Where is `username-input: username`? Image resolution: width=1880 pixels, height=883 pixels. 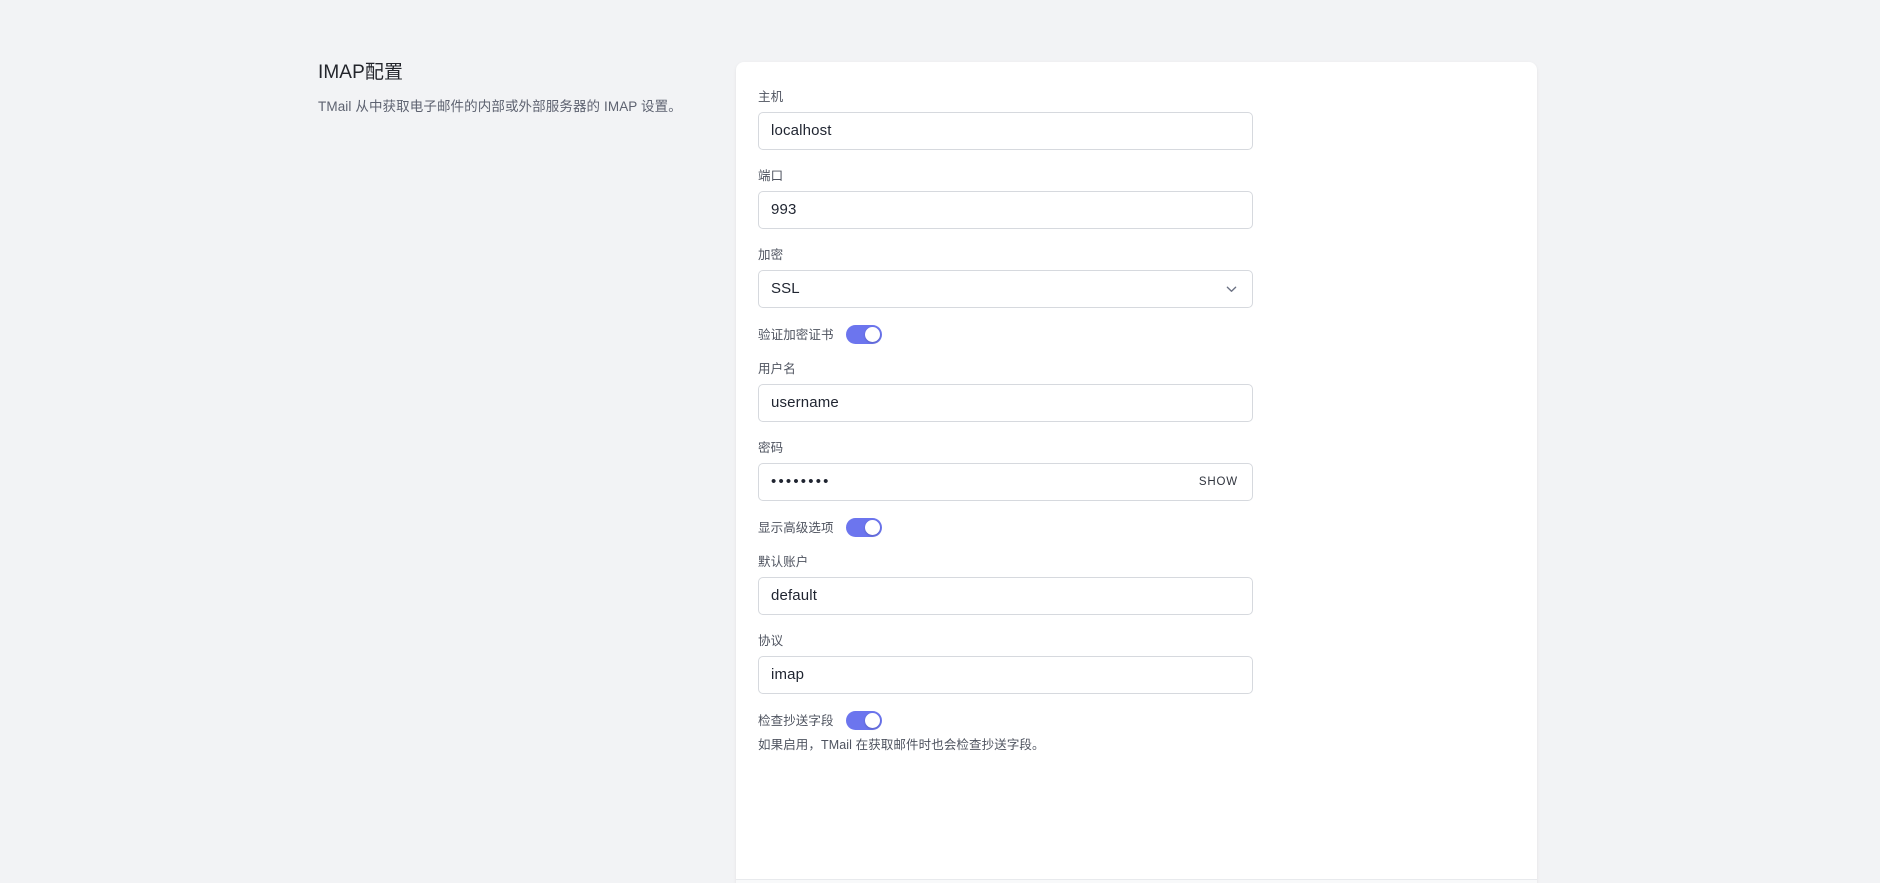
username-input: username is located at coordinates (1005, 403).